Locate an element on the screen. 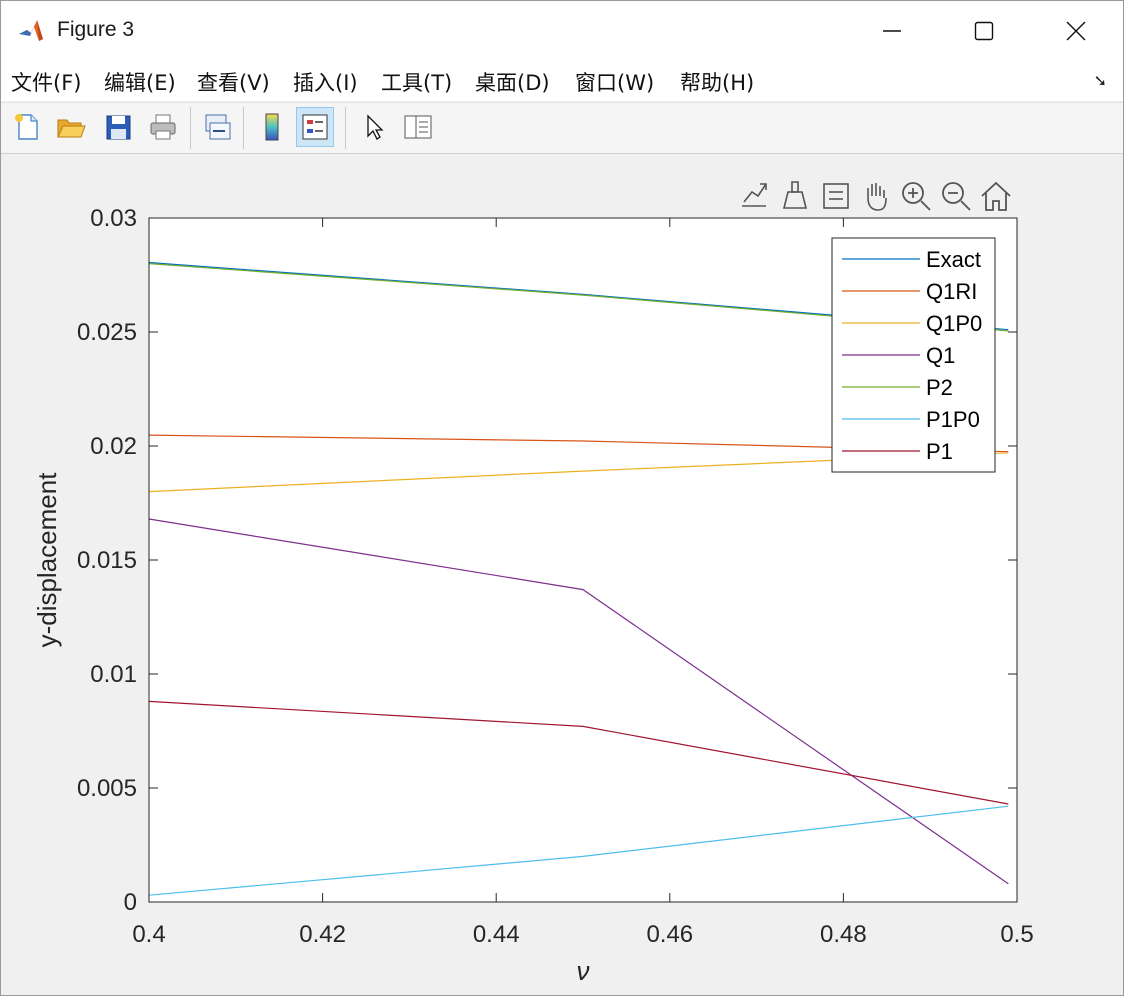 The image size is (1124, 996). legend-label: Q1RI is located at coordinates (951, 291).